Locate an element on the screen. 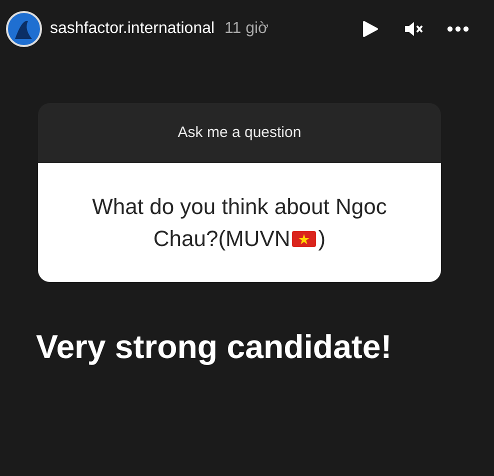 Image resolution: width=494 pixels, height=476 pixels. card-title: Ask me a question is located at coordinates (239, 133).